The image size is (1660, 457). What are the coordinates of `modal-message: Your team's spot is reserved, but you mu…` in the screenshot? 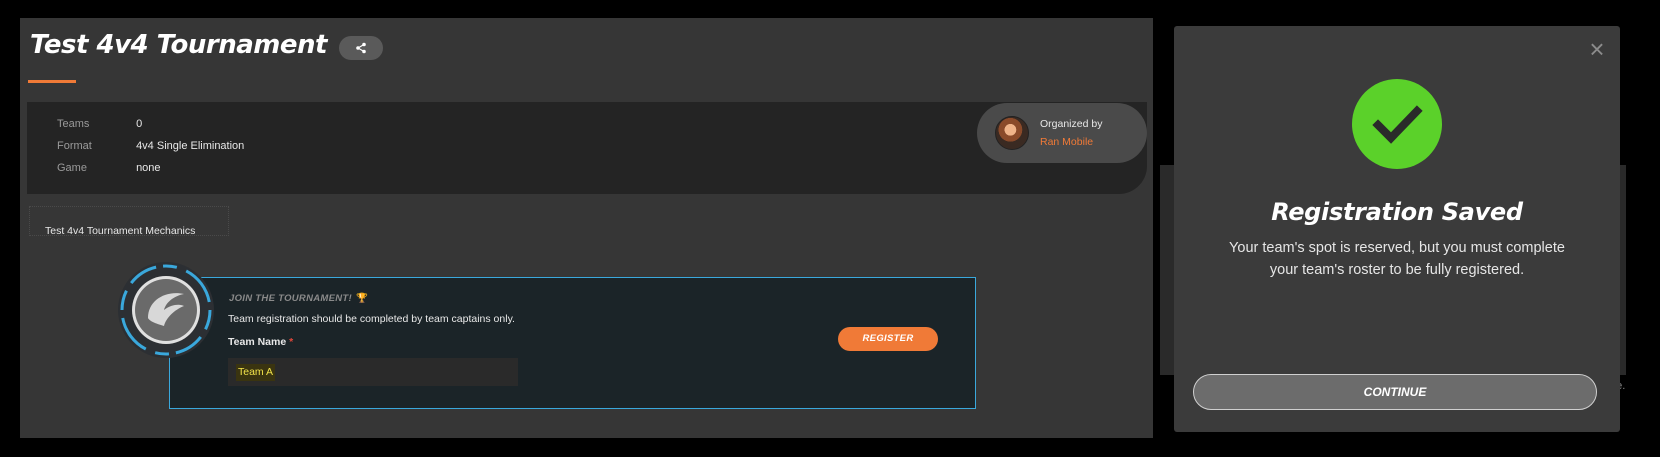 It's located at (1397, 259).